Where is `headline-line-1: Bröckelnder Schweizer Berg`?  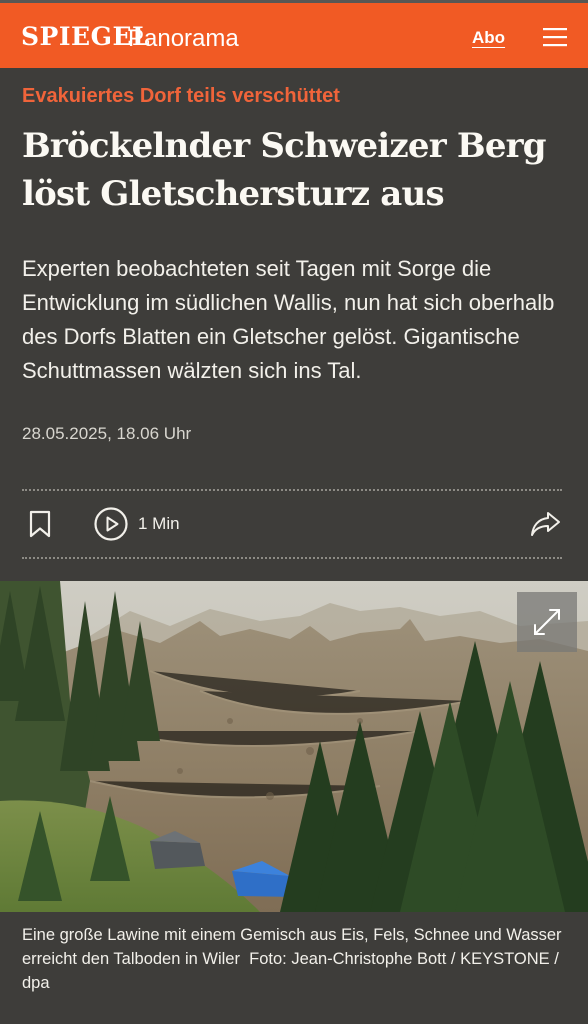 headline-line-1: Bröckelnder Schweizer Berg is located at coordinates (284, 146).